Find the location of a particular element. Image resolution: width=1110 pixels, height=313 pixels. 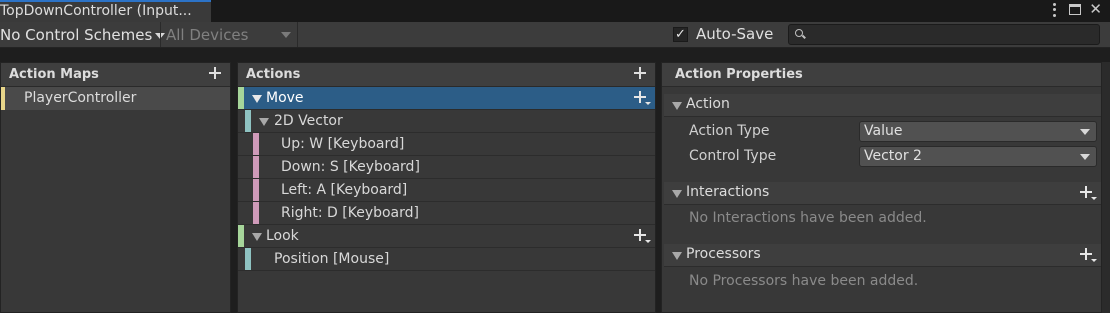

actions-title: Actions is located at coordinates (273, 74).